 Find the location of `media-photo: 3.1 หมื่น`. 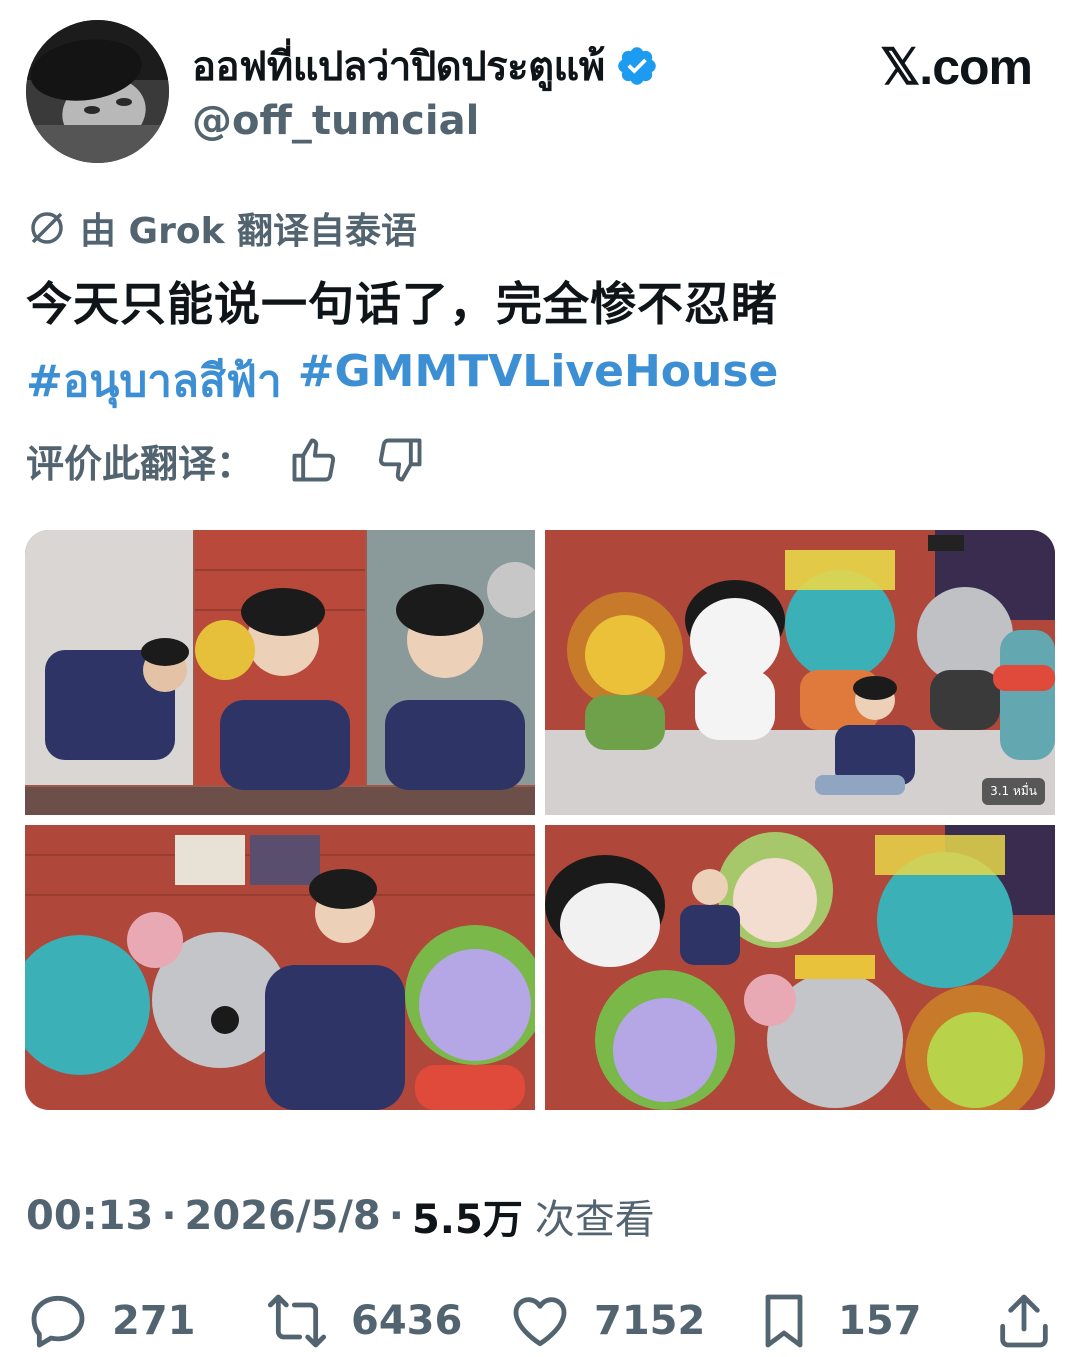

media-photo: 3.1 หมื่น is located at coordinates (800, 672).